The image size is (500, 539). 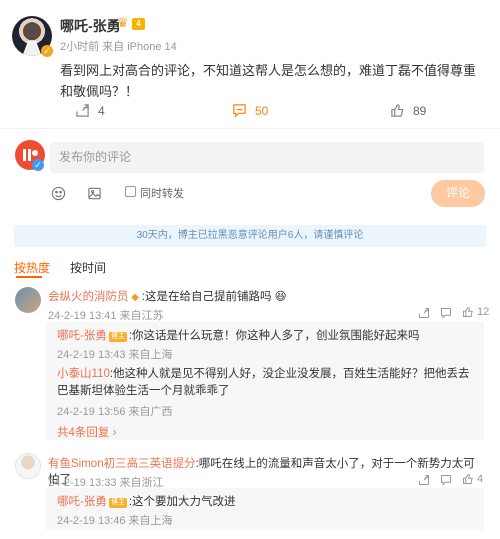 I want to click on comment-item: 会纵火的消防员 ◆ :这是在给自己提前铺路吗 😆, so click(x=238, y=296).